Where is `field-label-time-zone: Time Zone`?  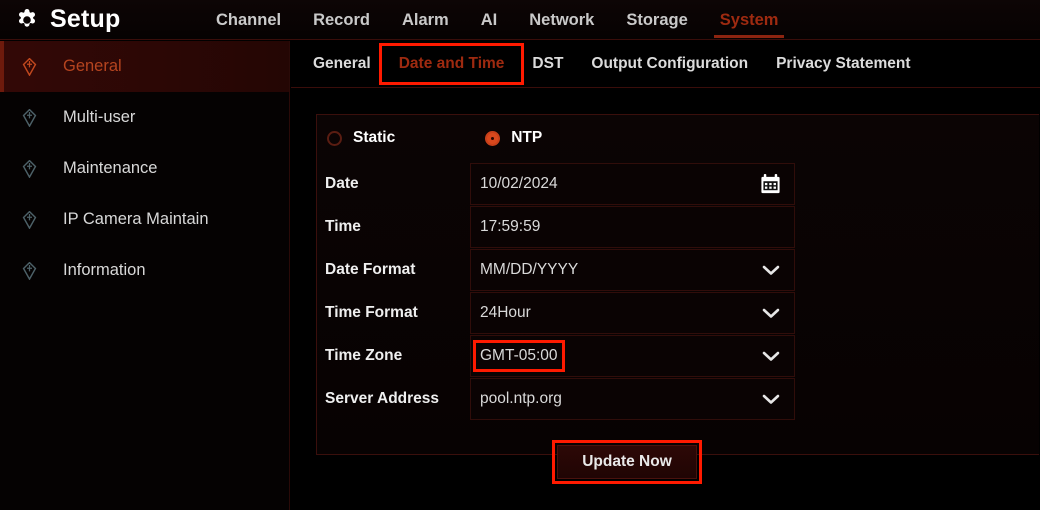 field-label-time-zone: Time Zone is located at coordinates (364, 355).